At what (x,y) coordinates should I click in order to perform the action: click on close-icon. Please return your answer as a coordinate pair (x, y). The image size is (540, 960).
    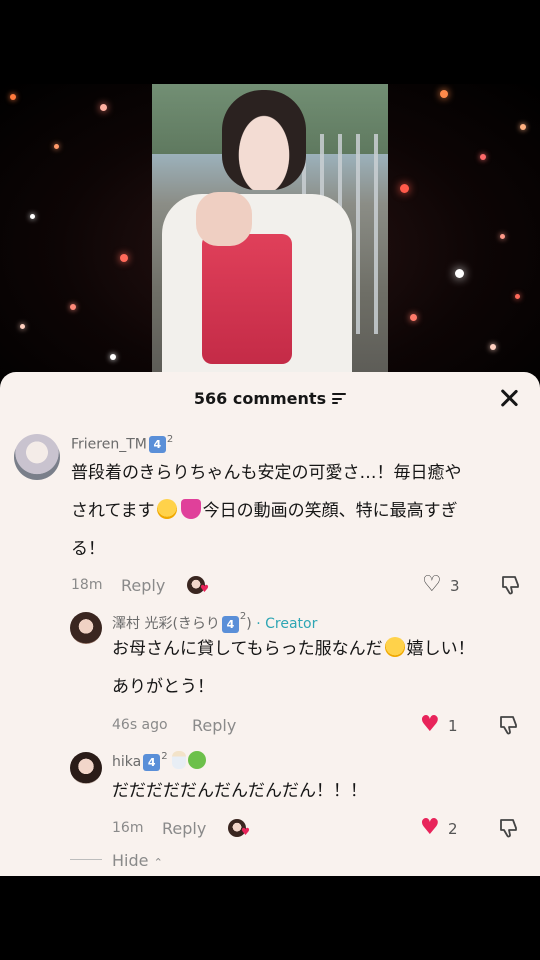
    Looking at the image, I should click on (509, 398).